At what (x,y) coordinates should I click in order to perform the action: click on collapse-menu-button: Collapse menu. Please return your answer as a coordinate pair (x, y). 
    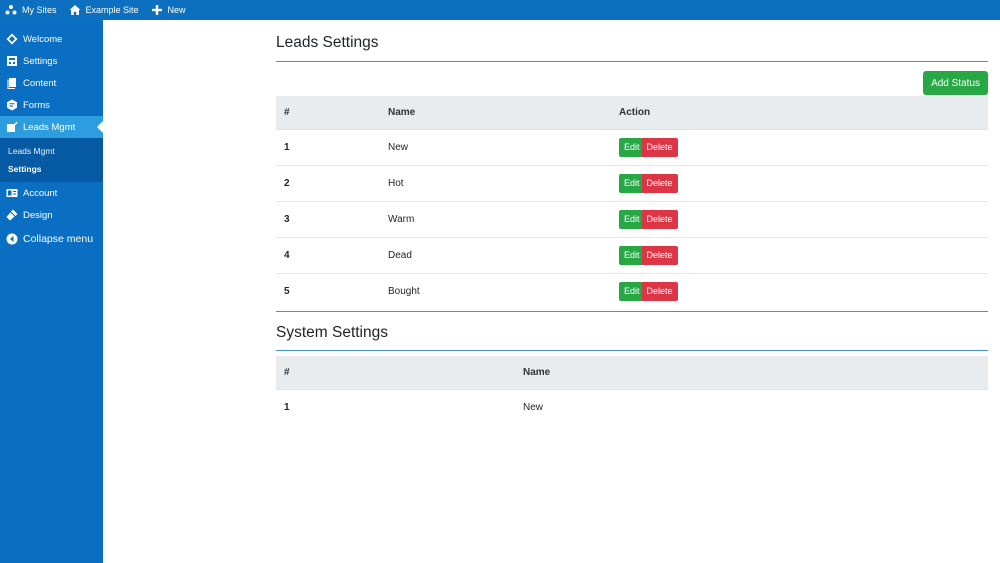
    Looking at the image, I should click on (51, 239).